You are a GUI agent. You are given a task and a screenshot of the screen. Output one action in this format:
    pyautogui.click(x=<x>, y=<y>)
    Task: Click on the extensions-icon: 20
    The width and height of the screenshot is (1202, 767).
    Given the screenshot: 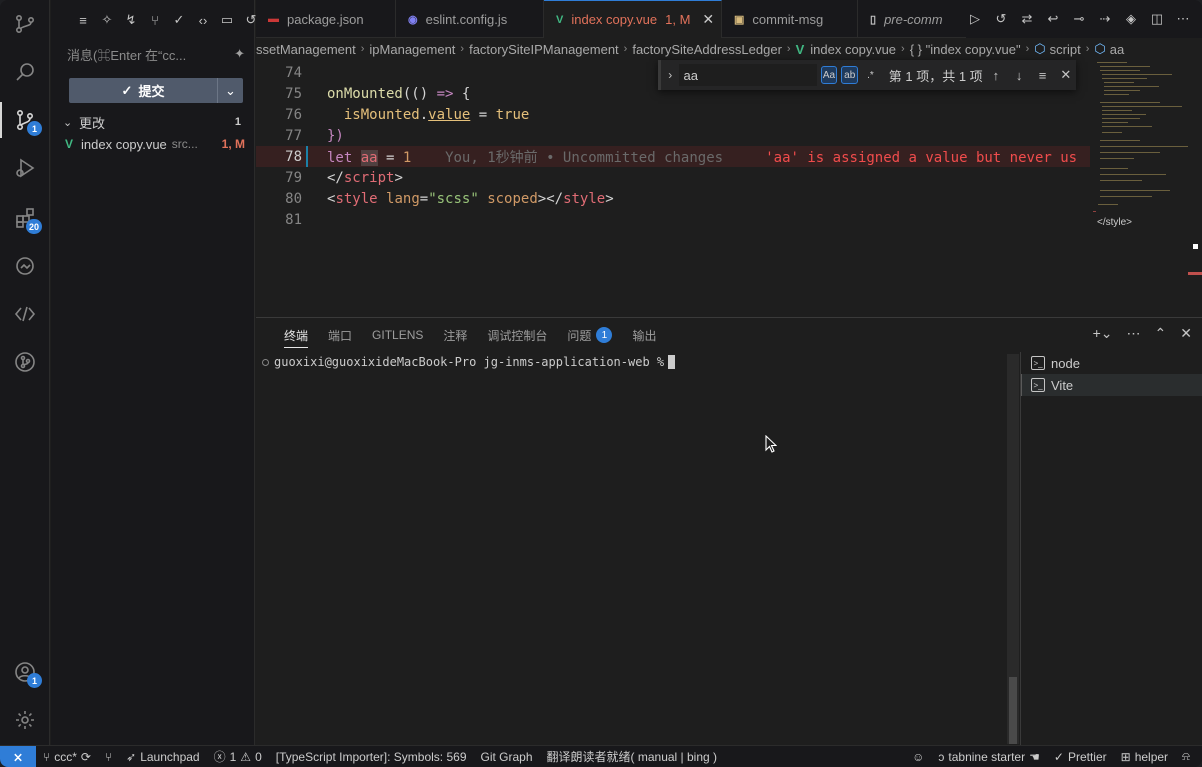 What is the action you would take?
    pyautogui.click(x=25, y=218)
    